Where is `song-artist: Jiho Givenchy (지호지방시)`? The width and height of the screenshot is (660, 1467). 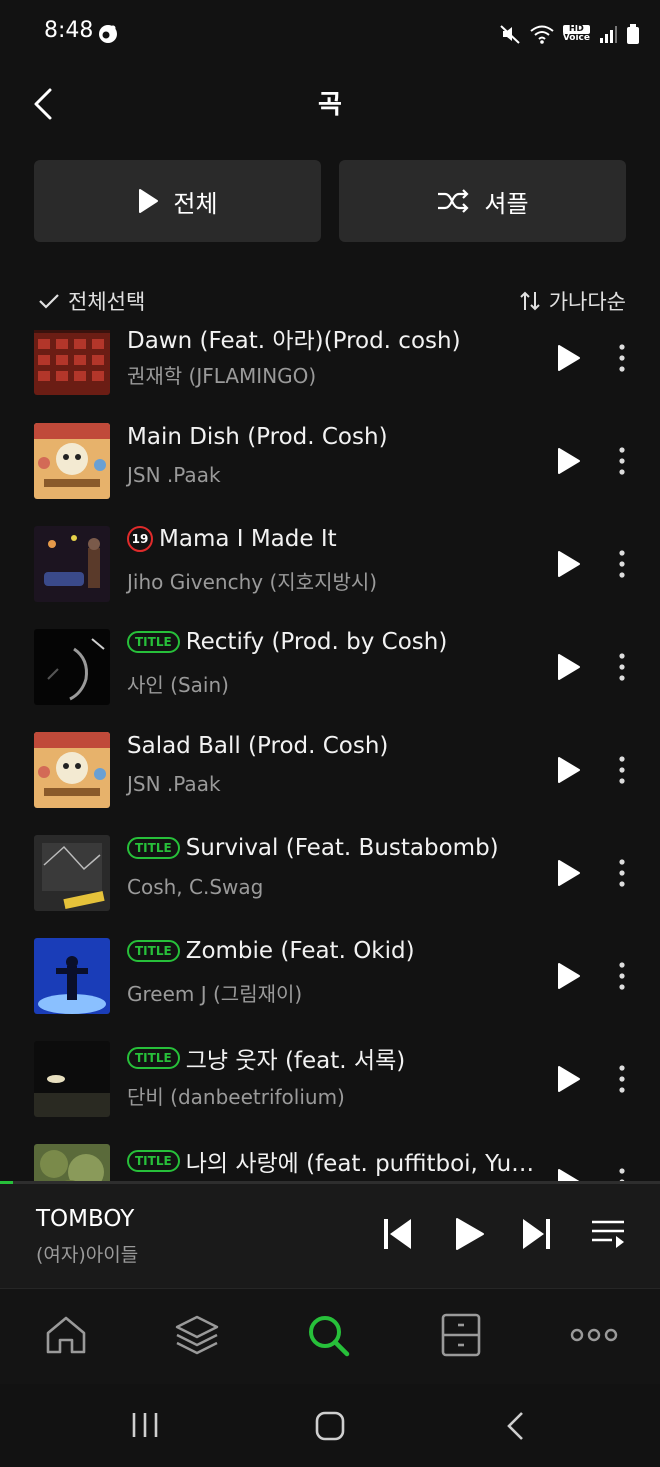
song-artist: Jiho Givenchy (지호지방시) is located at coordinates (252, 582).